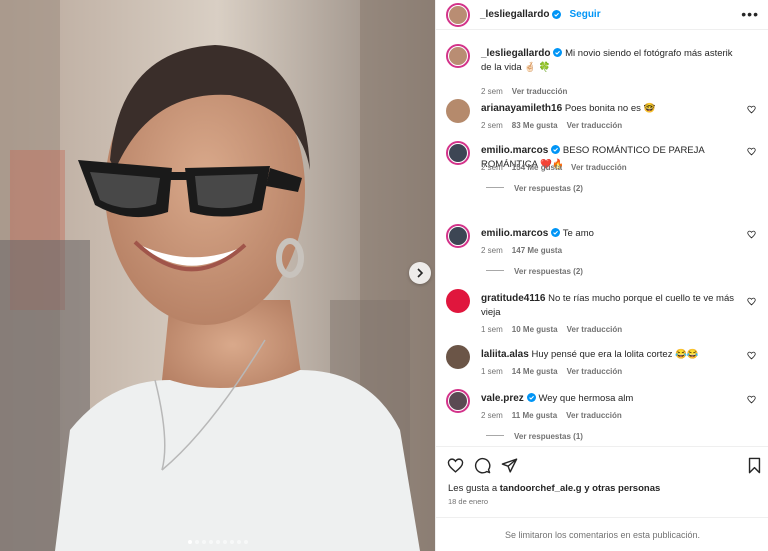 Image resolution: width=768 pixels, height=551 pixels. I want to click on share-icon, so click(509, 465).